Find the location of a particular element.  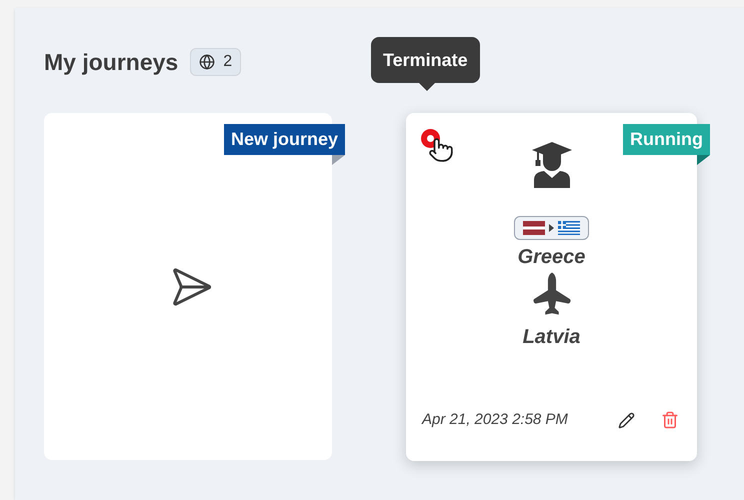

destination-text: Greece is located at coordinates (552, 257).